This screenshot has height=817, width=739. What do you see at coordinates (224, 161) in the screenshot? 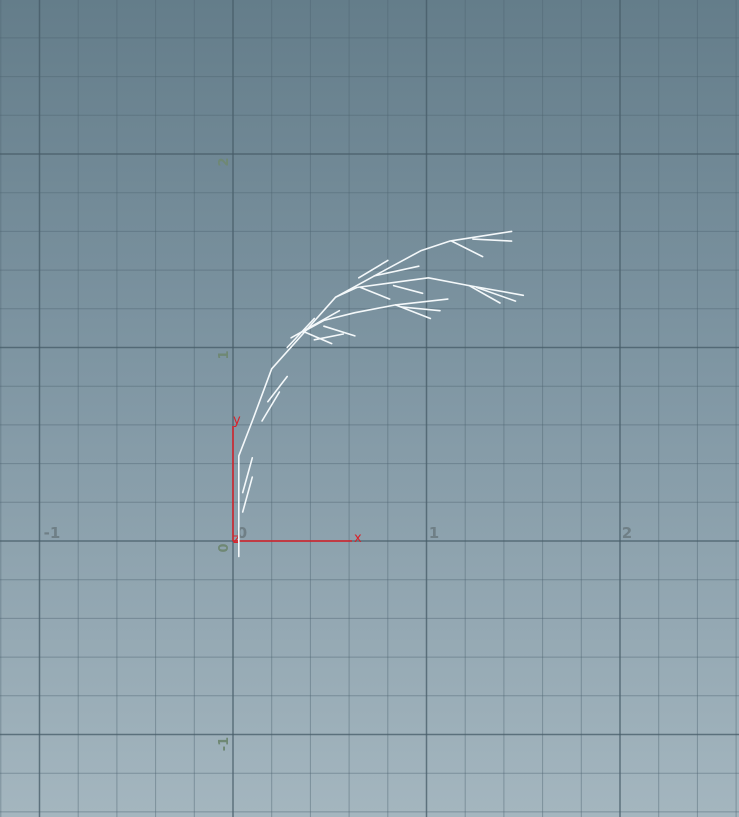
I see `axis-label-y-2: 2` at bounding box center [224, 161].